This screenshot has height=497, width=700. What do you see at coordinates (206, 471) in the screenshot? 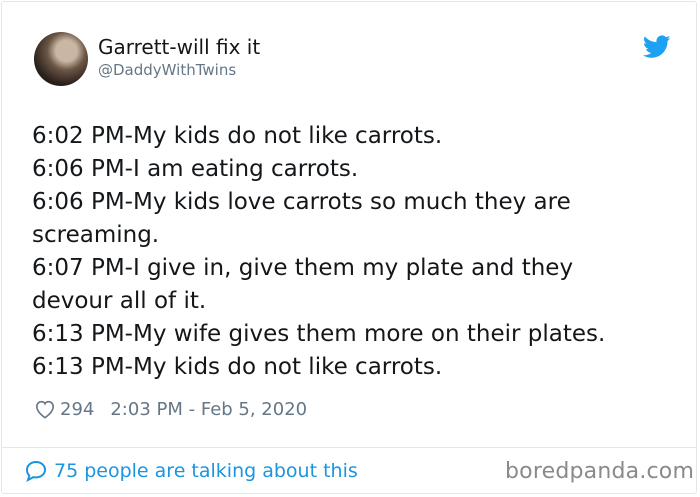
I see `conversation-count-text: 75 people are talking about this` at bounding box center [206, 471].